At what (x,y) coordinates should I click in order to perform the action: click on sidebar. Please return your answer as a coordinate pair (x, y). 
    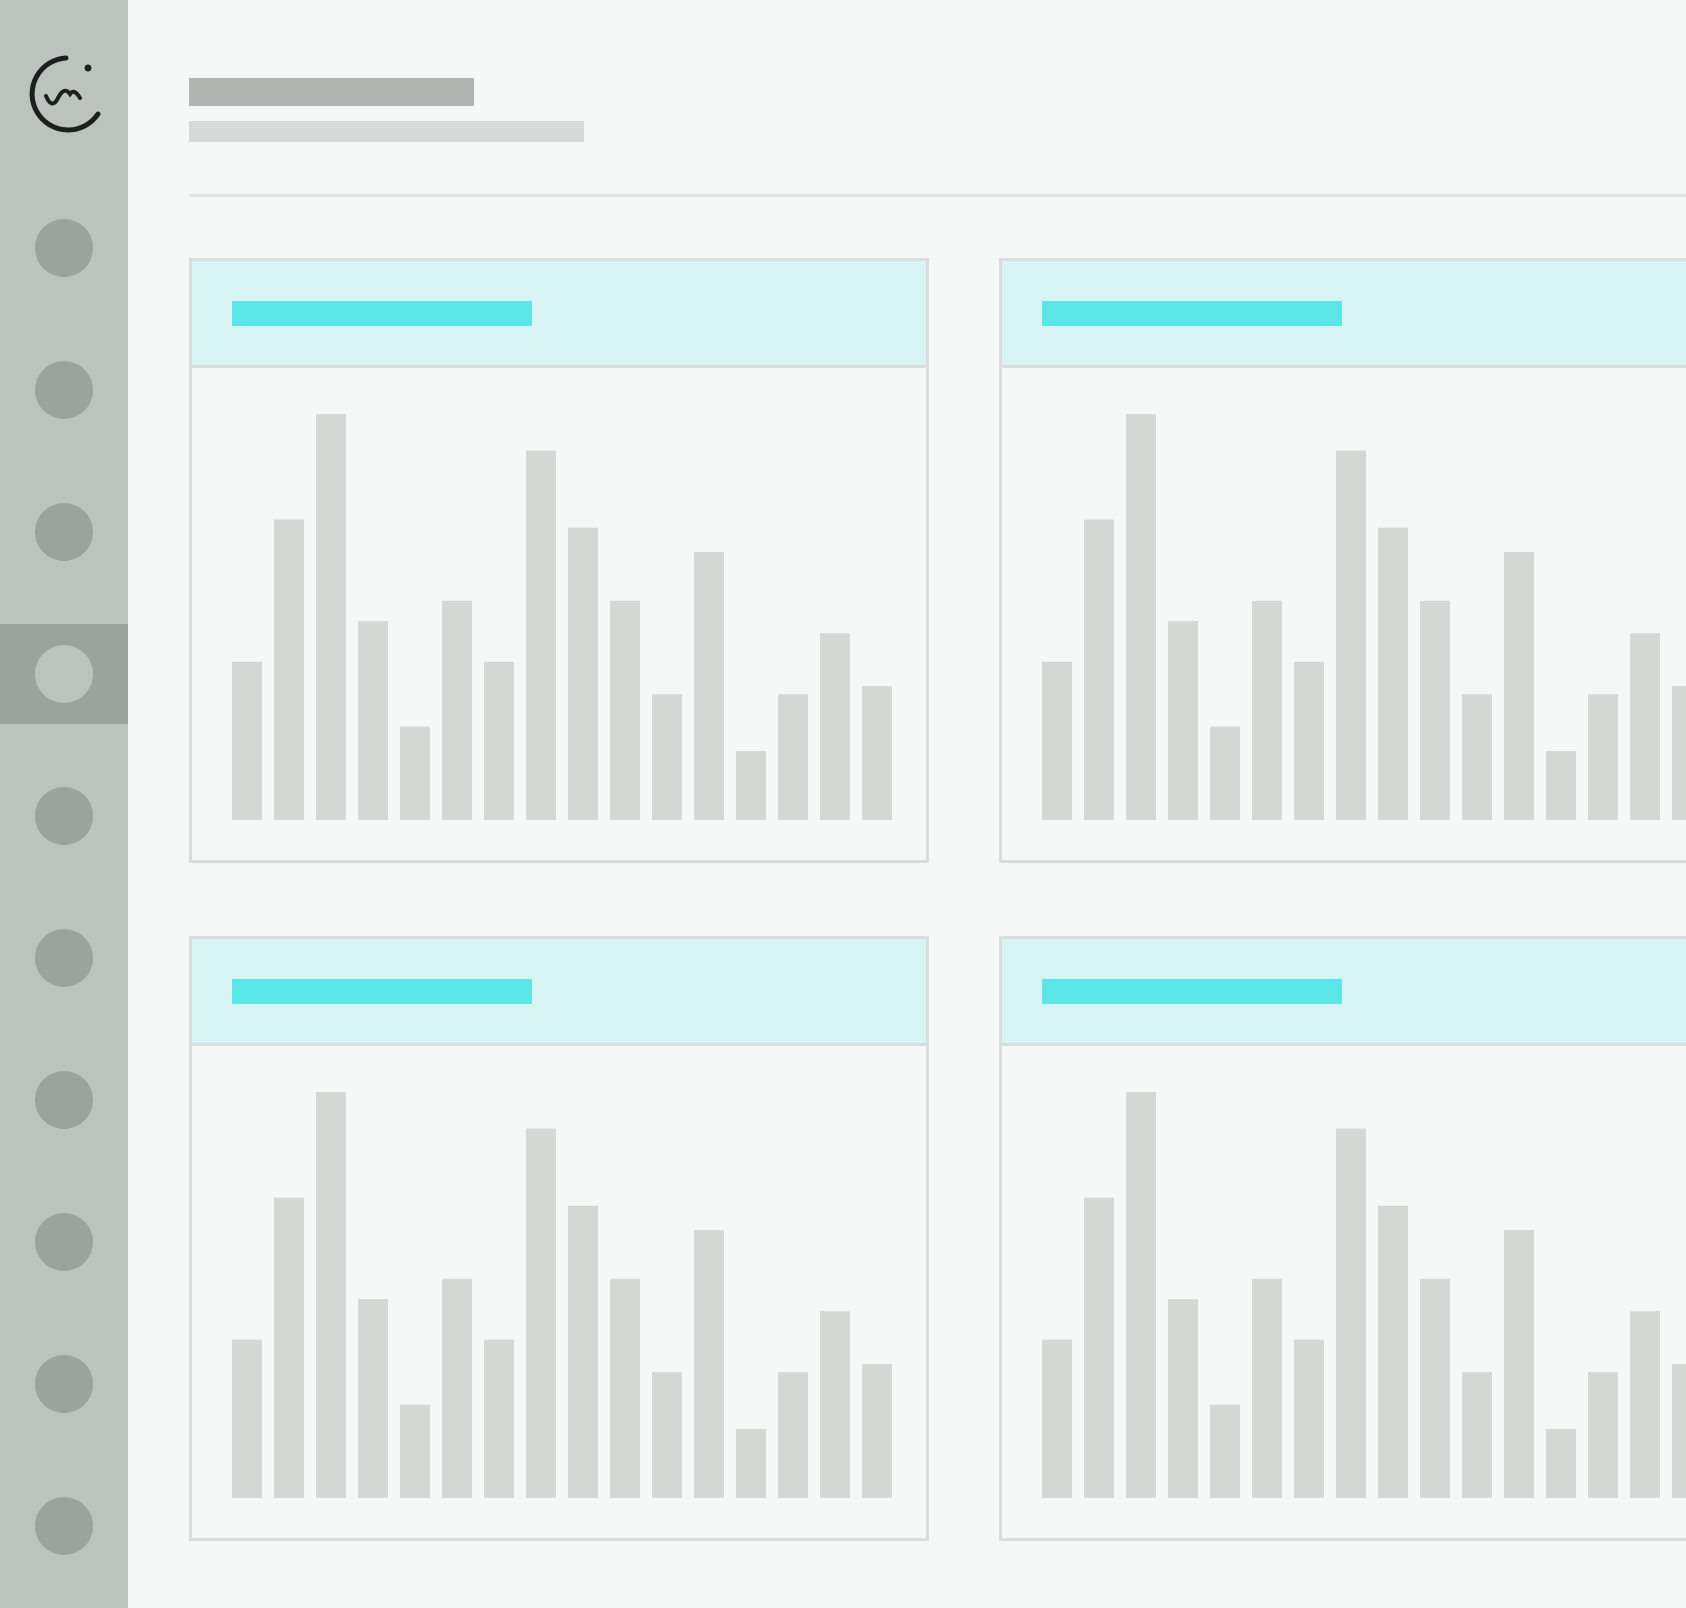
    Looking at the image, I should click on (64, 804).